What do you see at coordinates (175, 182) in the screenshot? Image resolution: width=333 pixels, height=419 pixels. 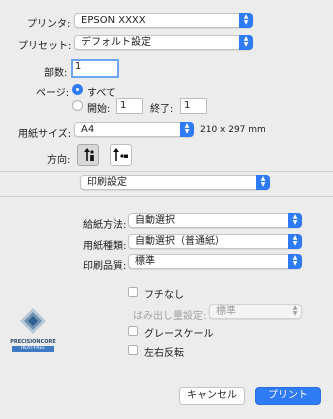 I see `section-popup: 印刷設定 ▲ ▼` at bounding box center [175, 182].